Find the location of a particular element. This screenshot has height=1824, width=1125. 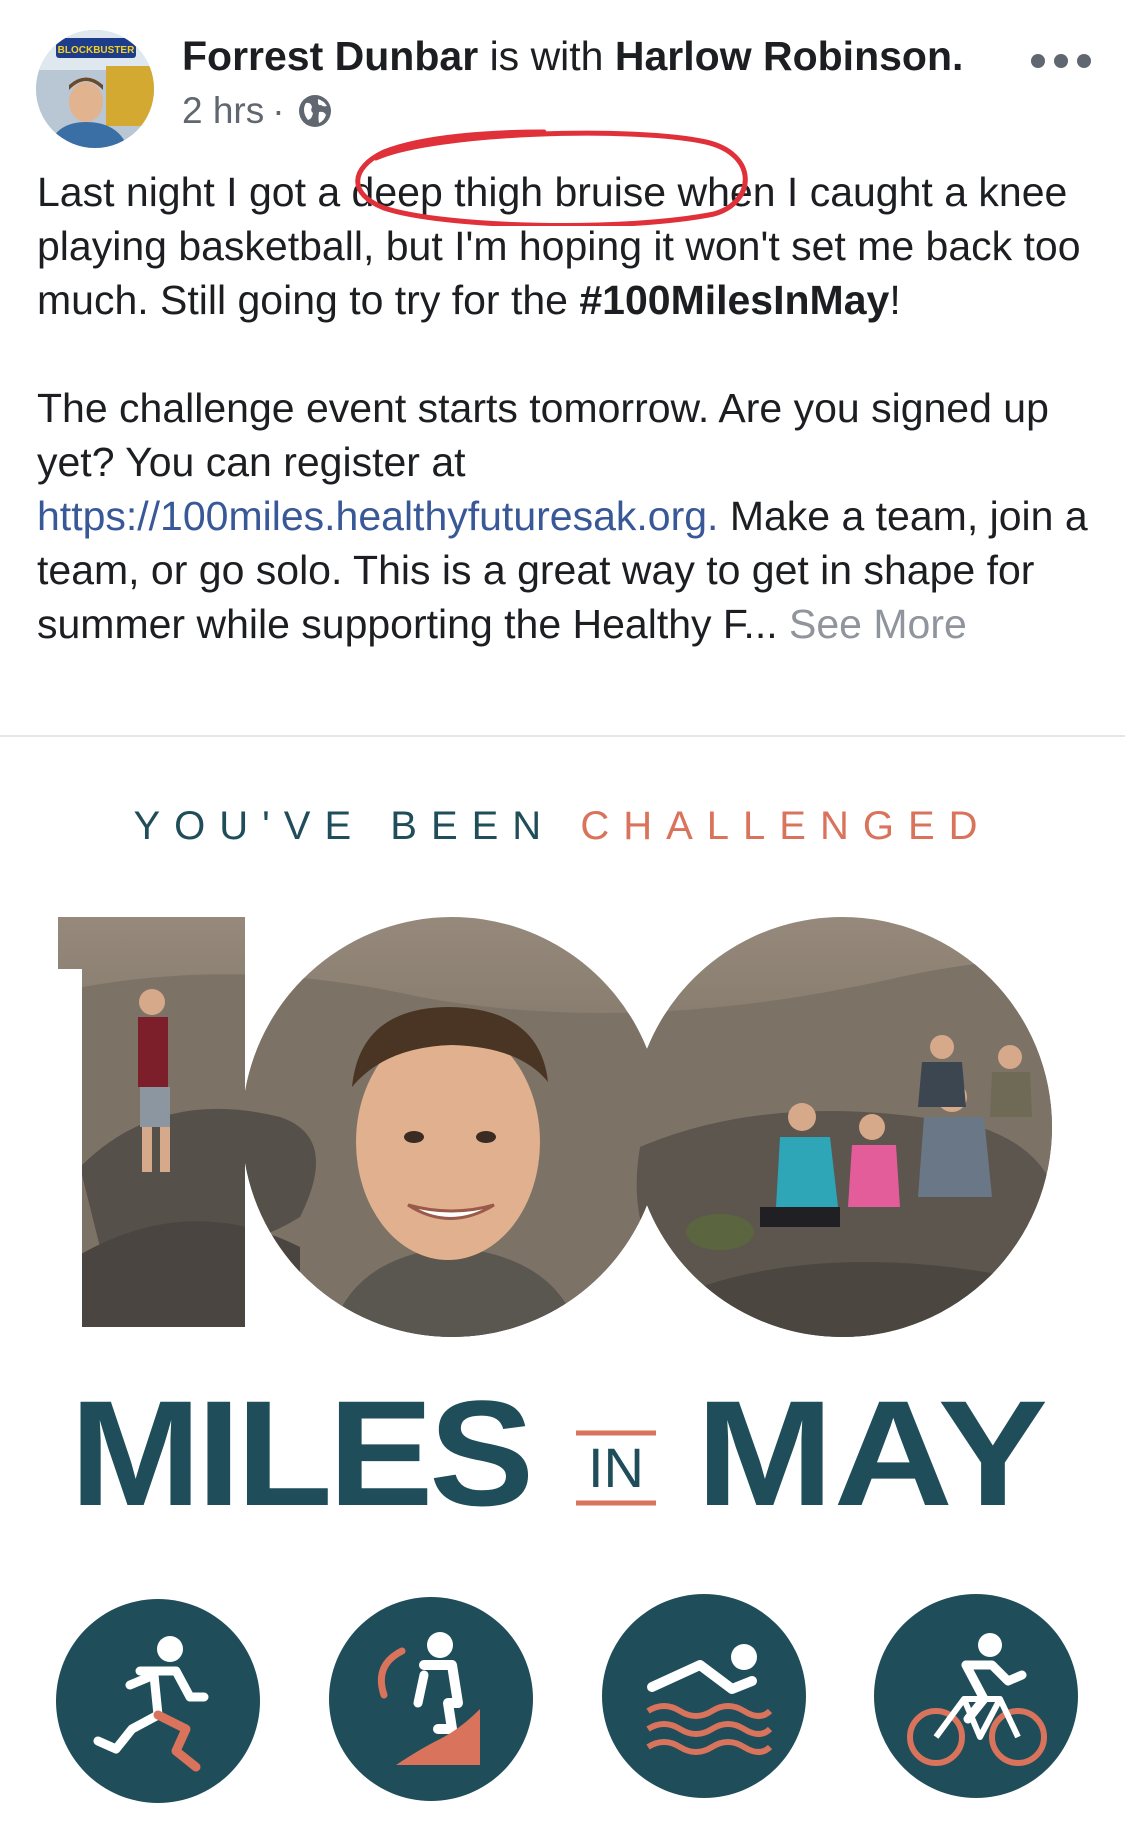

swimming-icon is located at coordinates (704, 1696).